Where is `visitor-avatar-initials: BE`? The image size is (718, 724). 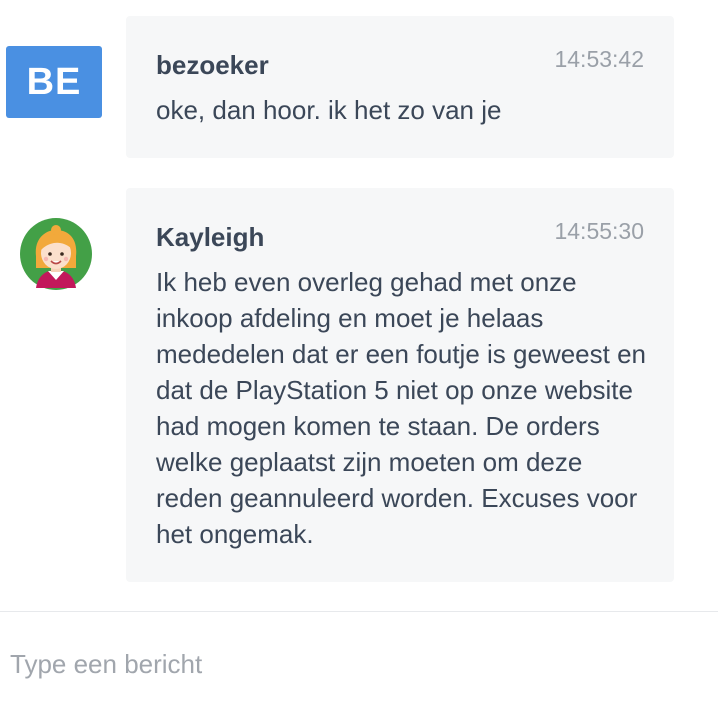 visitor-avatar-initials: BE is located at coordinates (54, 81).